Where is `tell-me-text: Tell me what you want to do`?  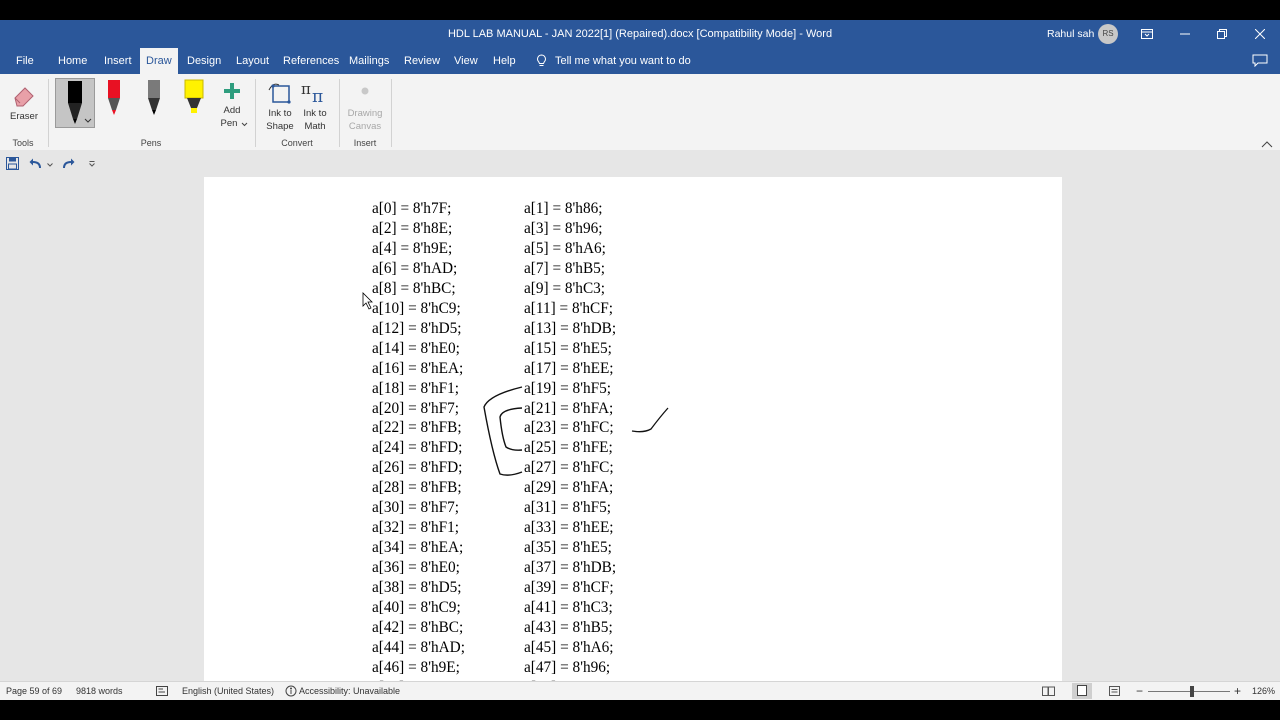
tell-me-text: Tell me what you want to do is located at coordinates (623, 61).